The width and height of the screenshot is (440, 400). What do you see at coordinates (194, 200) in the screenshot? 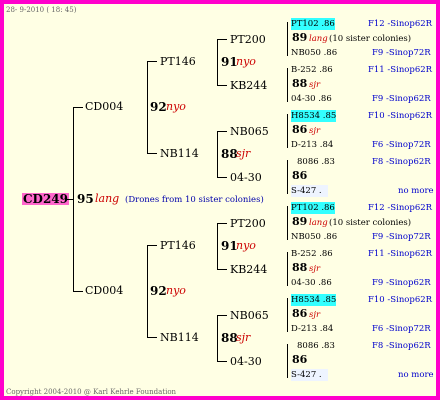
I see `root-note: (Drones from 10 sister colonies)` at bounding box center [194, 200].